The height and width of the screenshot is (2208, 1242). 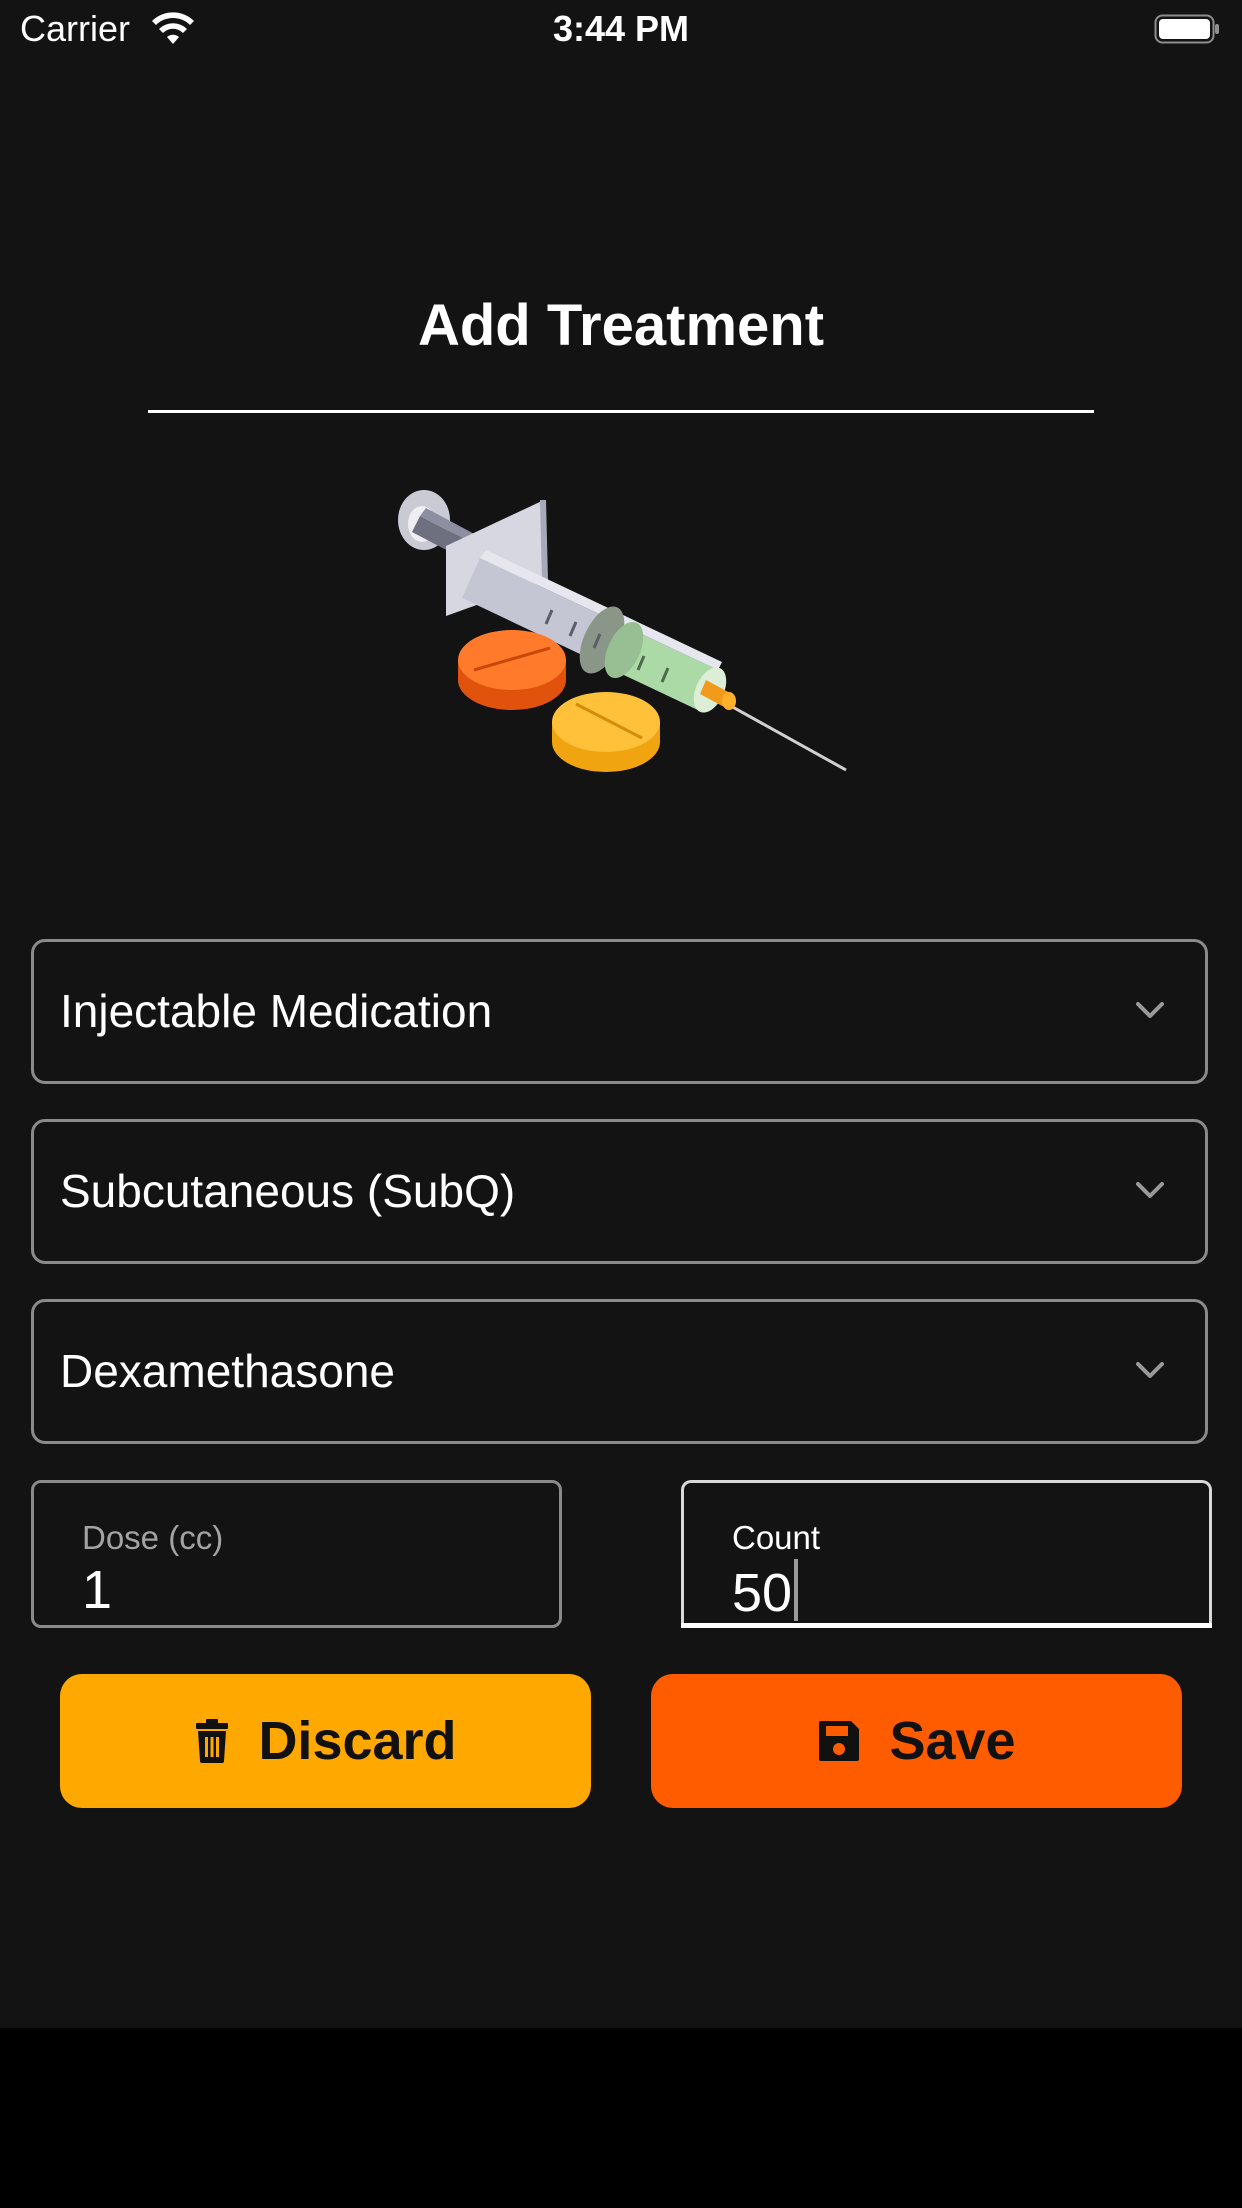 I want to click on count-field: Count 50, so click(x=946, y=1554).